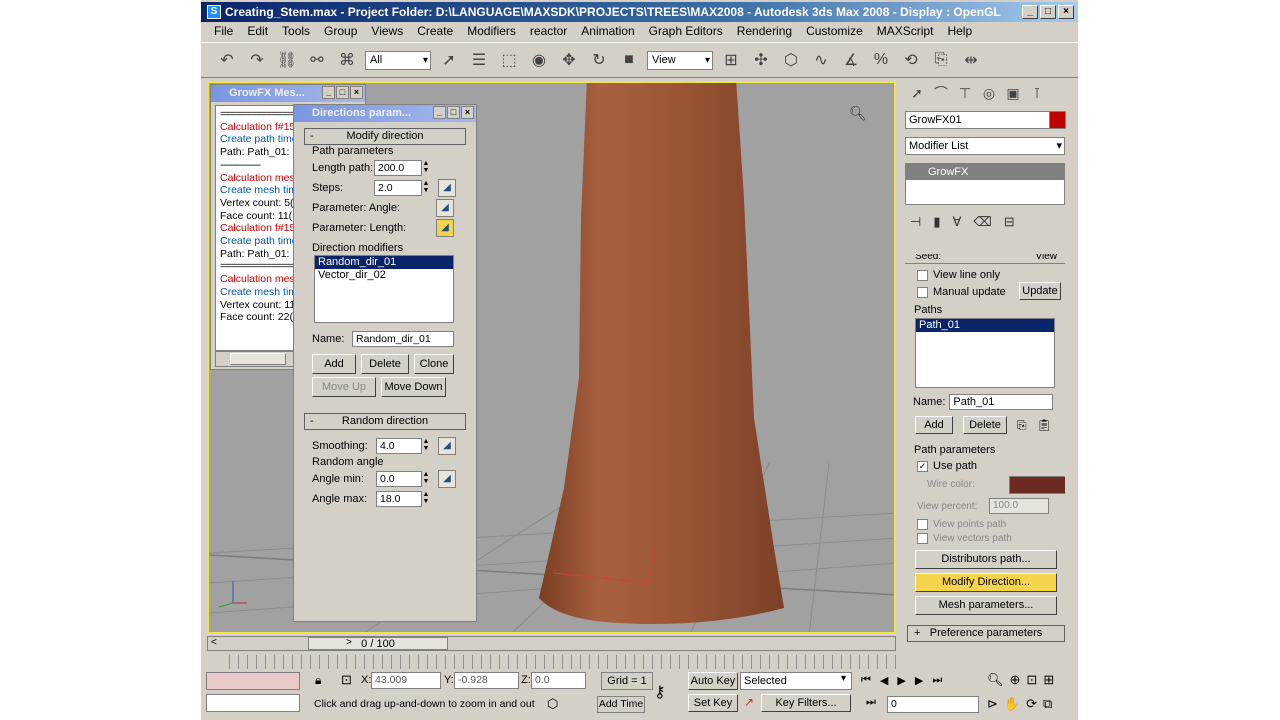 This screenshot has height=720, width=1280. Describe the element at coordinates (569, 60) in the screenshot. I see `select-and-move-icon: ✥` at that location.